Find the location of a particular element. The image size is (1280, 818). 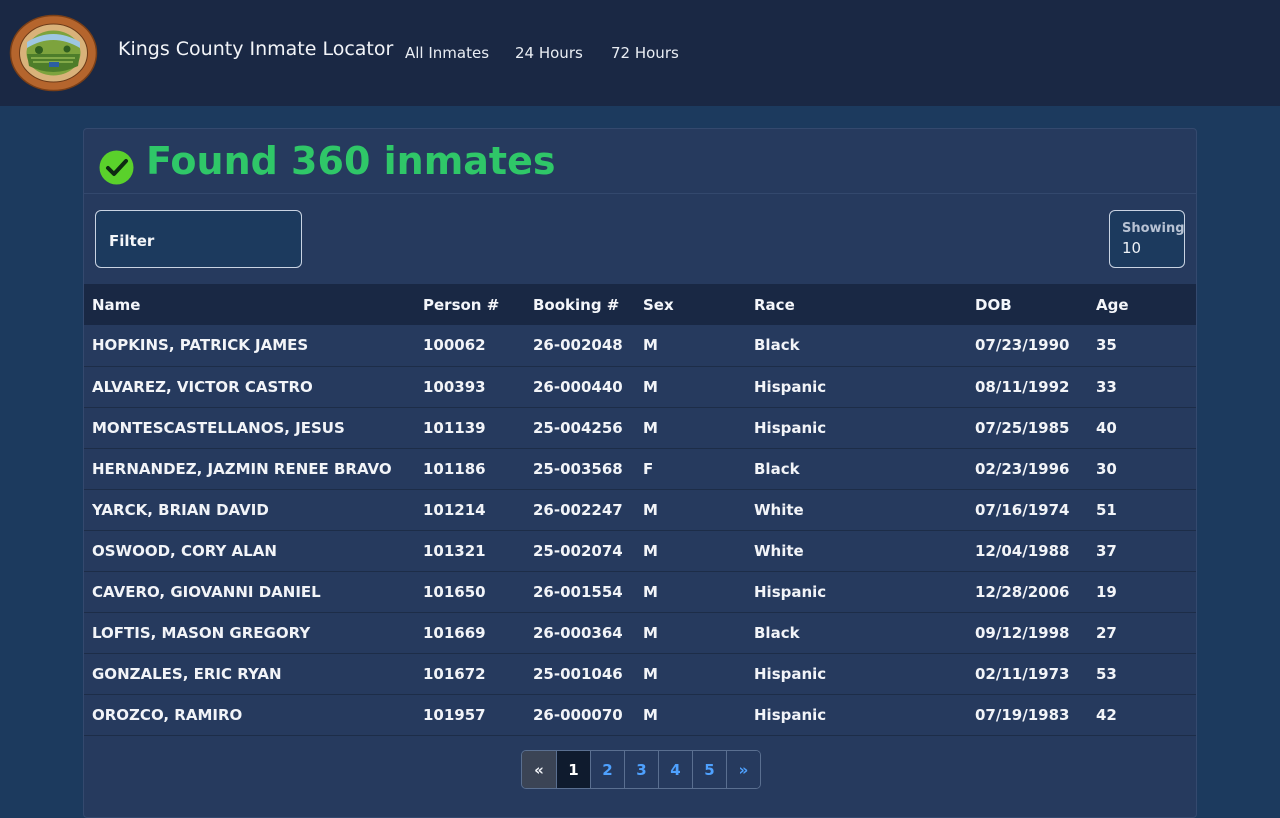

cell-name: CAVERO, GIOVANNI DANIEL is located at coordinates (249, 592).